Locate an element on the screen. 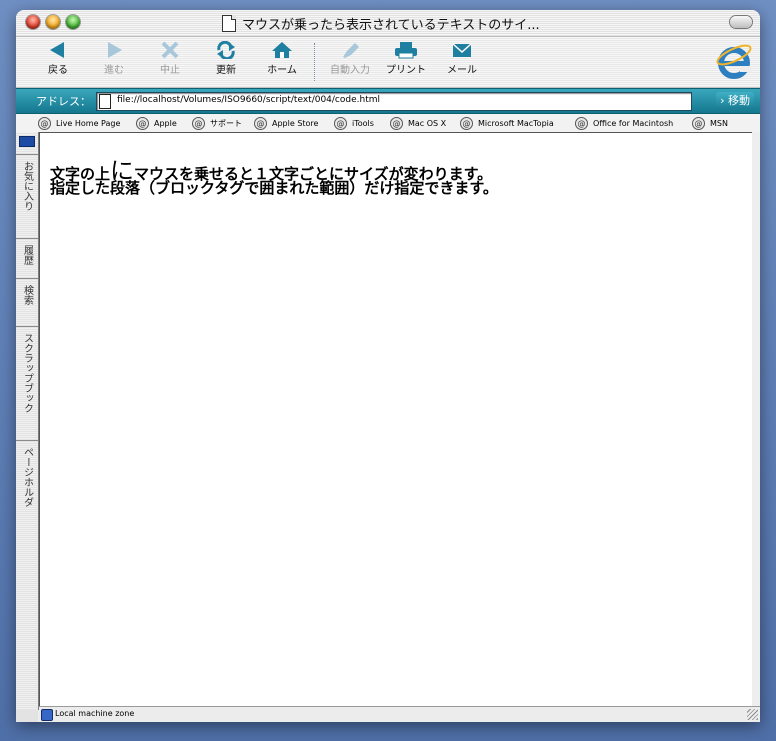  tab-label: 検索 is located at coordinates (27, 295).